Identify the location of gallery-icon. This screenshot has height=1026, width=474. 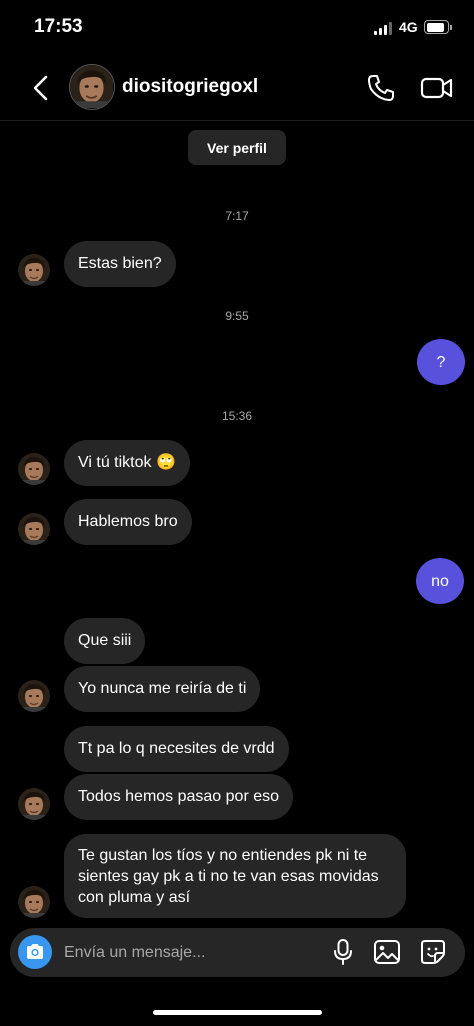
(387, 952).